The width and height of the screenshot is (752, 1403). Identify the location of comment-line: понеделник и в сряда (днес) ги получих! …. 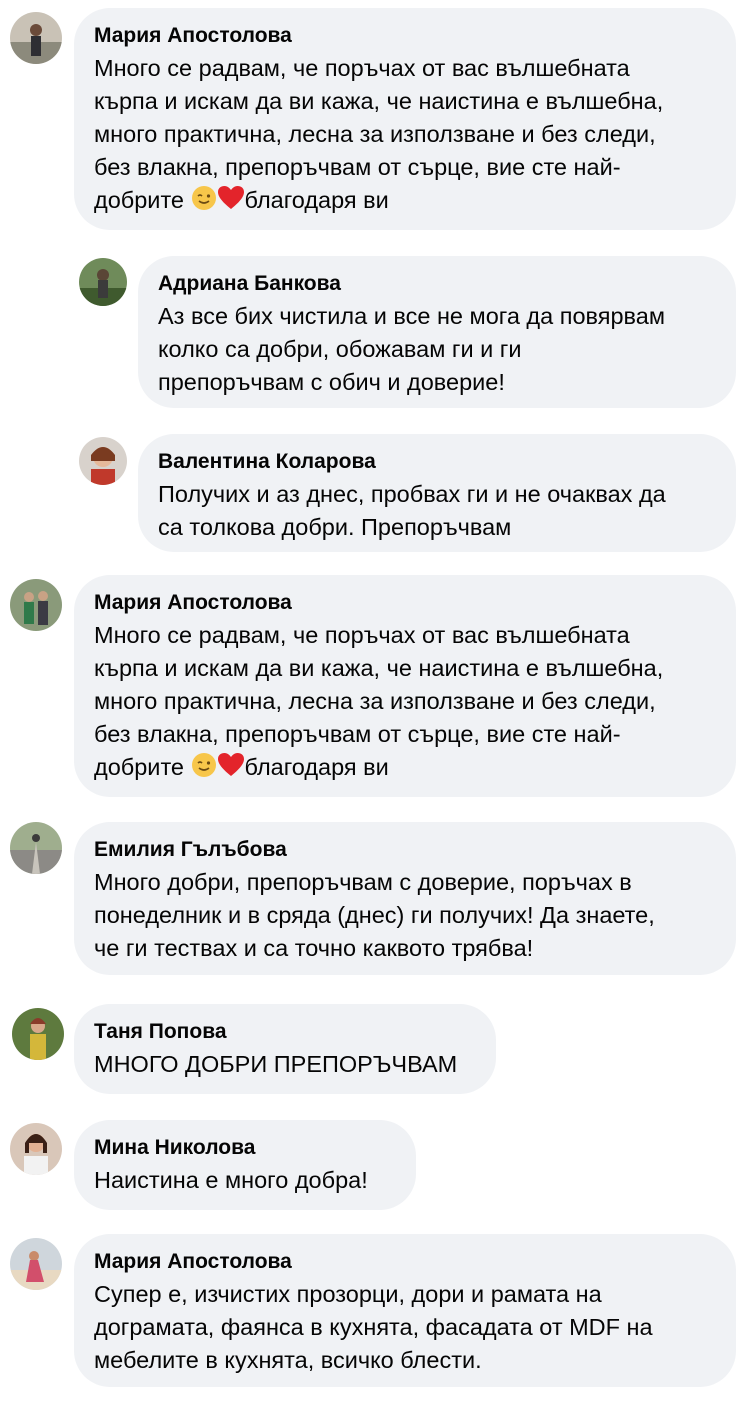
(374, 915).